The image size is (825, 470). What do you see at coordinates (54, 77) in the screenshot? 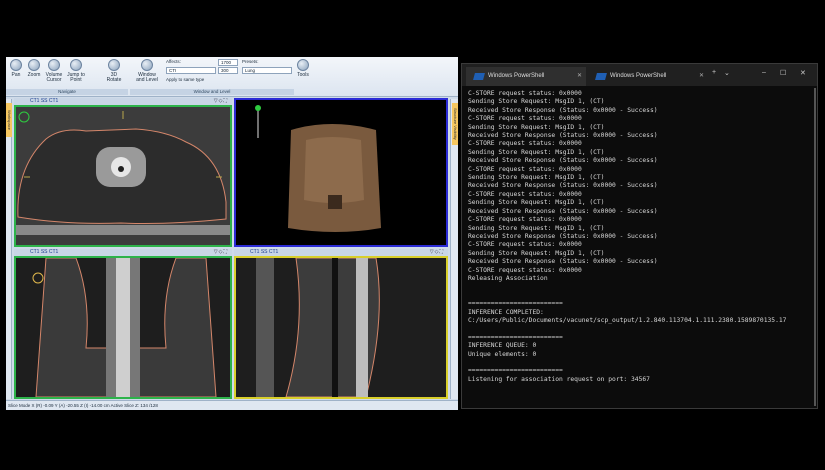
I see `volume-cursor-label: Volume Cursor` at bounding box center [54, 77].